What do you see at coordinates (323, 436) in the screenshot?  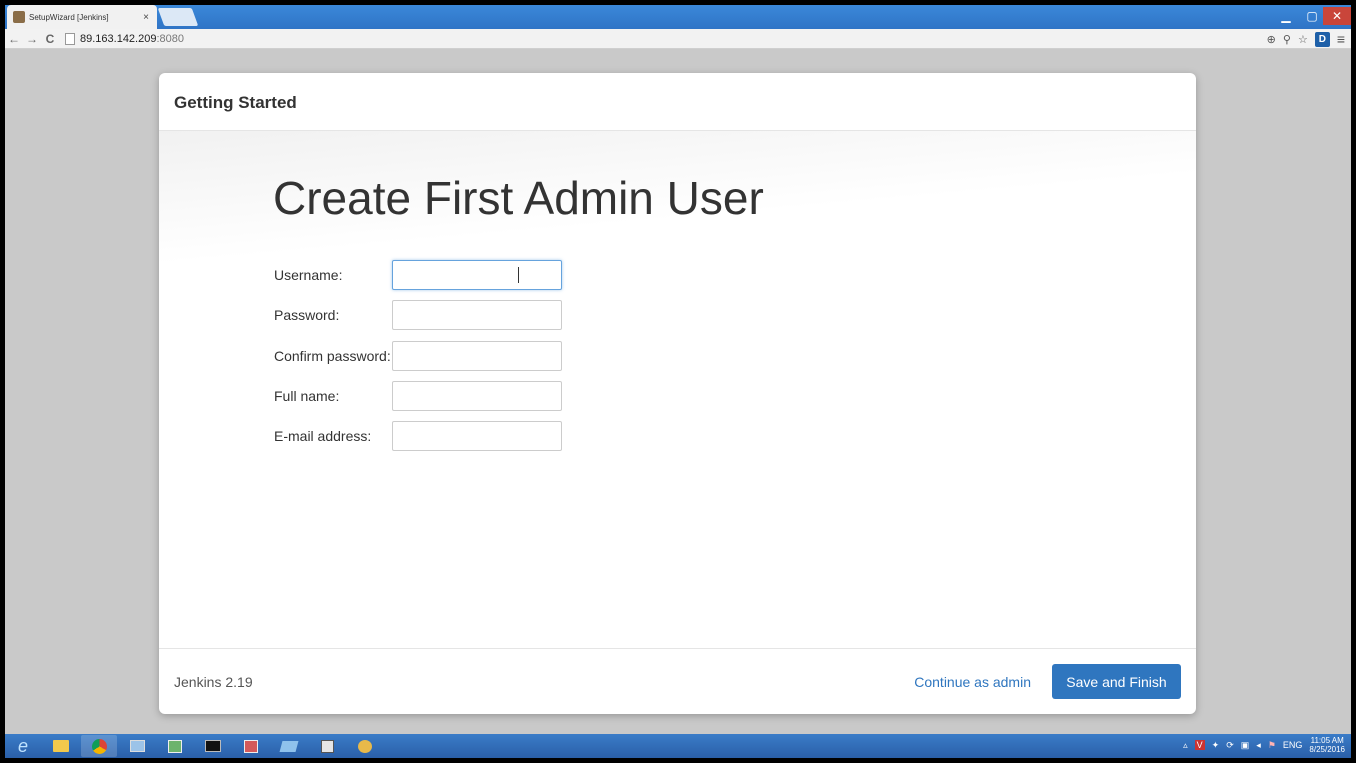 I see `email-label: E-mail address:` at bounding box center [323, 436].